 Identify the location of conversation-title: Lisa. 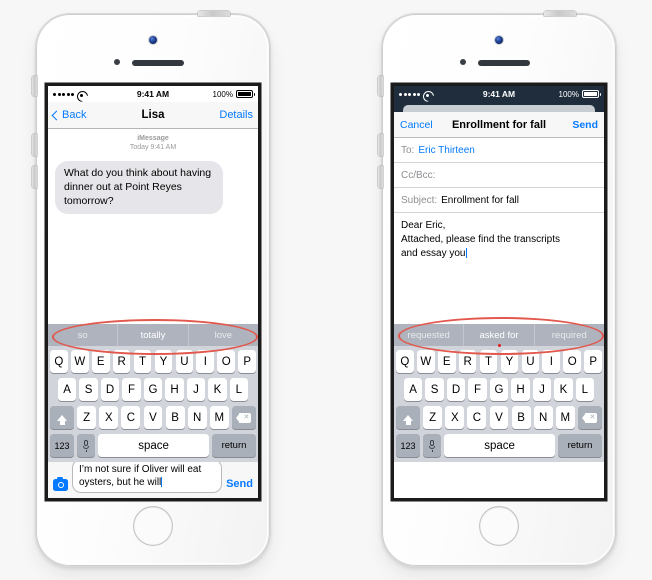
(153, 115).